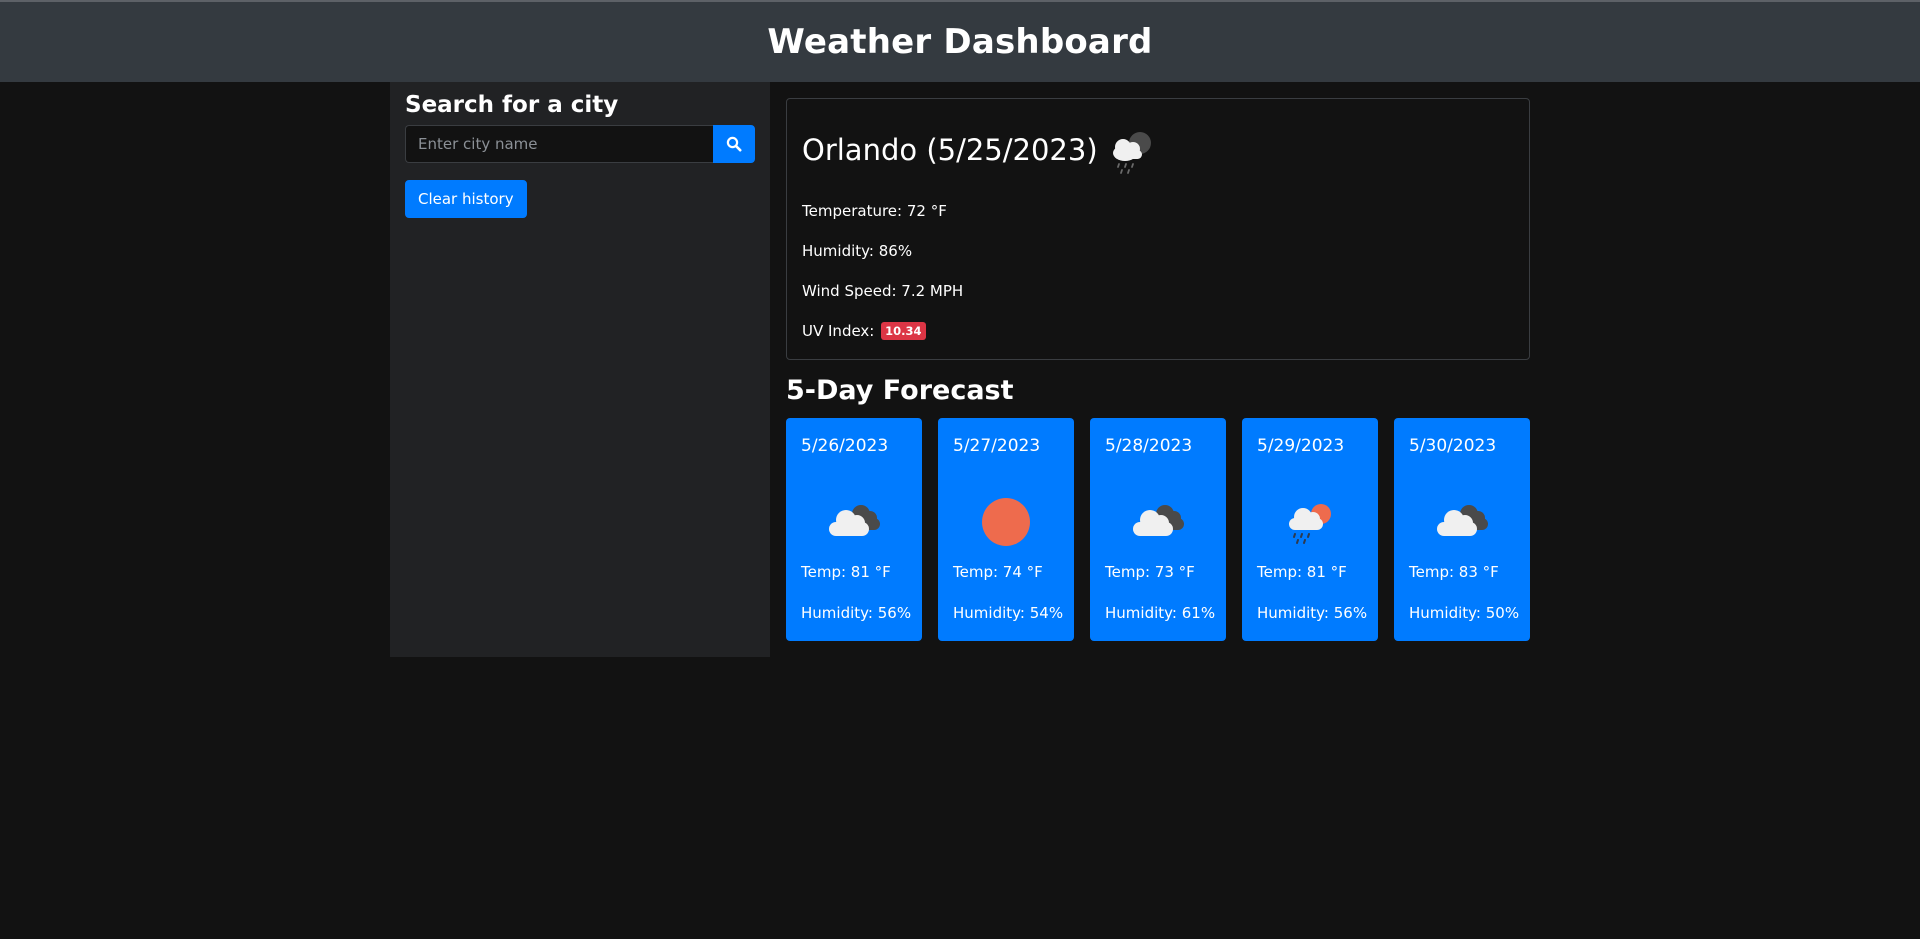 Image resolution: width=1920 pixels, height=939 pixels. I want to click on search-group, so click(580, 144).